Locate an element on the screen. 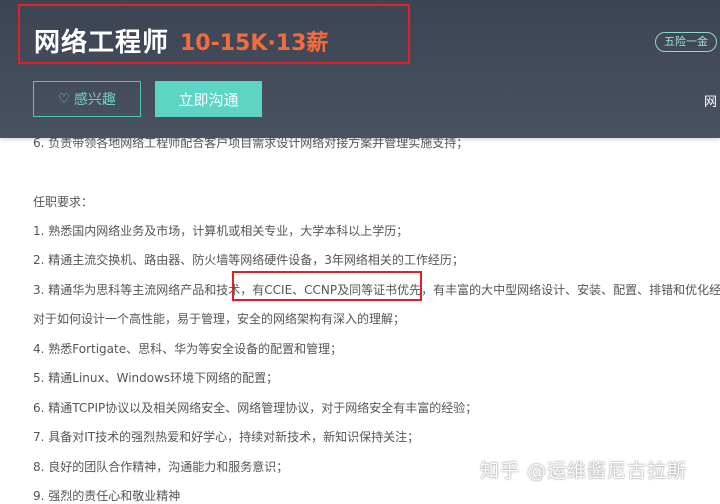  requirement-3-continued: 对于如何设计一个高性能，易于管理，安全的网络架构有深入的理解； is located at coordinates (219, 319).